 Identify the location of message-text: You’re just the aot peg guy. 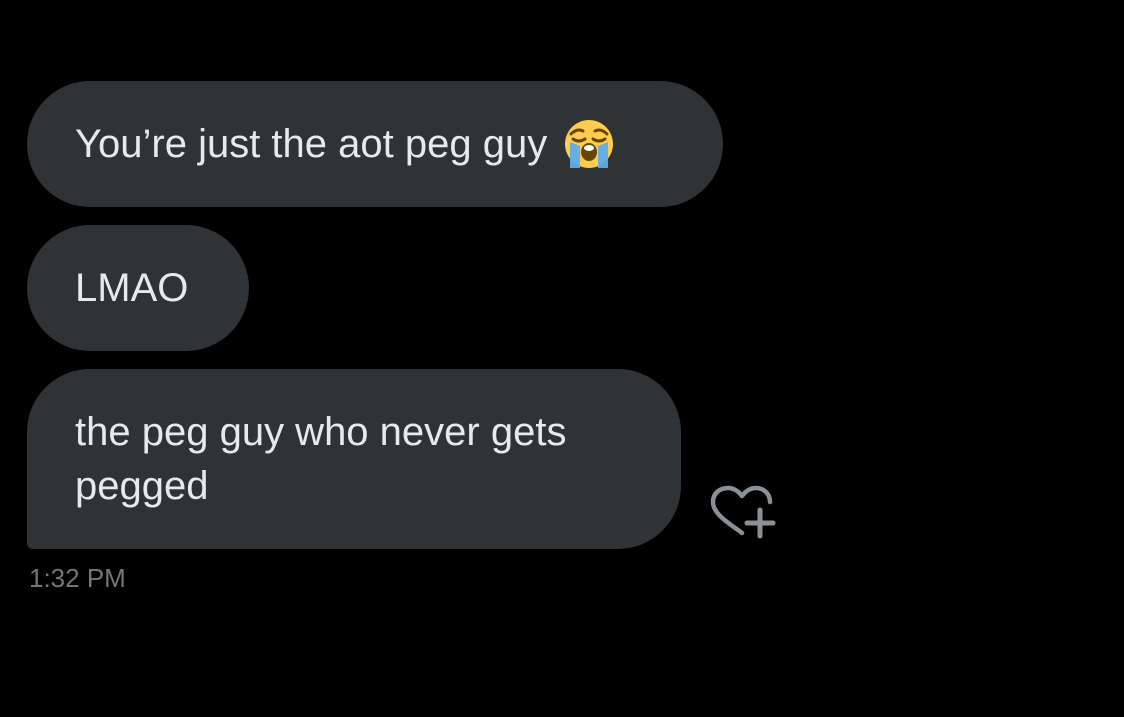
(311, 144).